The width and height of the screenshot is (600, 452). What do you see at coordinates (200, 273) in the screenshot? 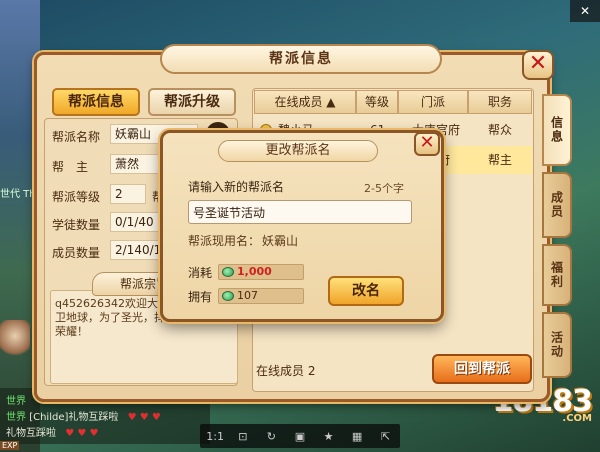
I see `cost-label: 消耗` at bounding box center [200, 273].